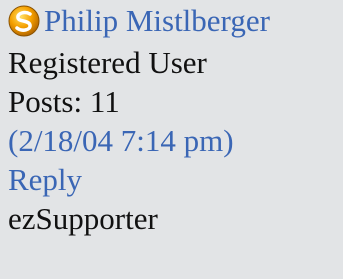 The height and width of the screenshot is (279, 343). Describe the element at coordinates (24, 21) in the screenshot. I see `ezboard-logo-icon` at that location.